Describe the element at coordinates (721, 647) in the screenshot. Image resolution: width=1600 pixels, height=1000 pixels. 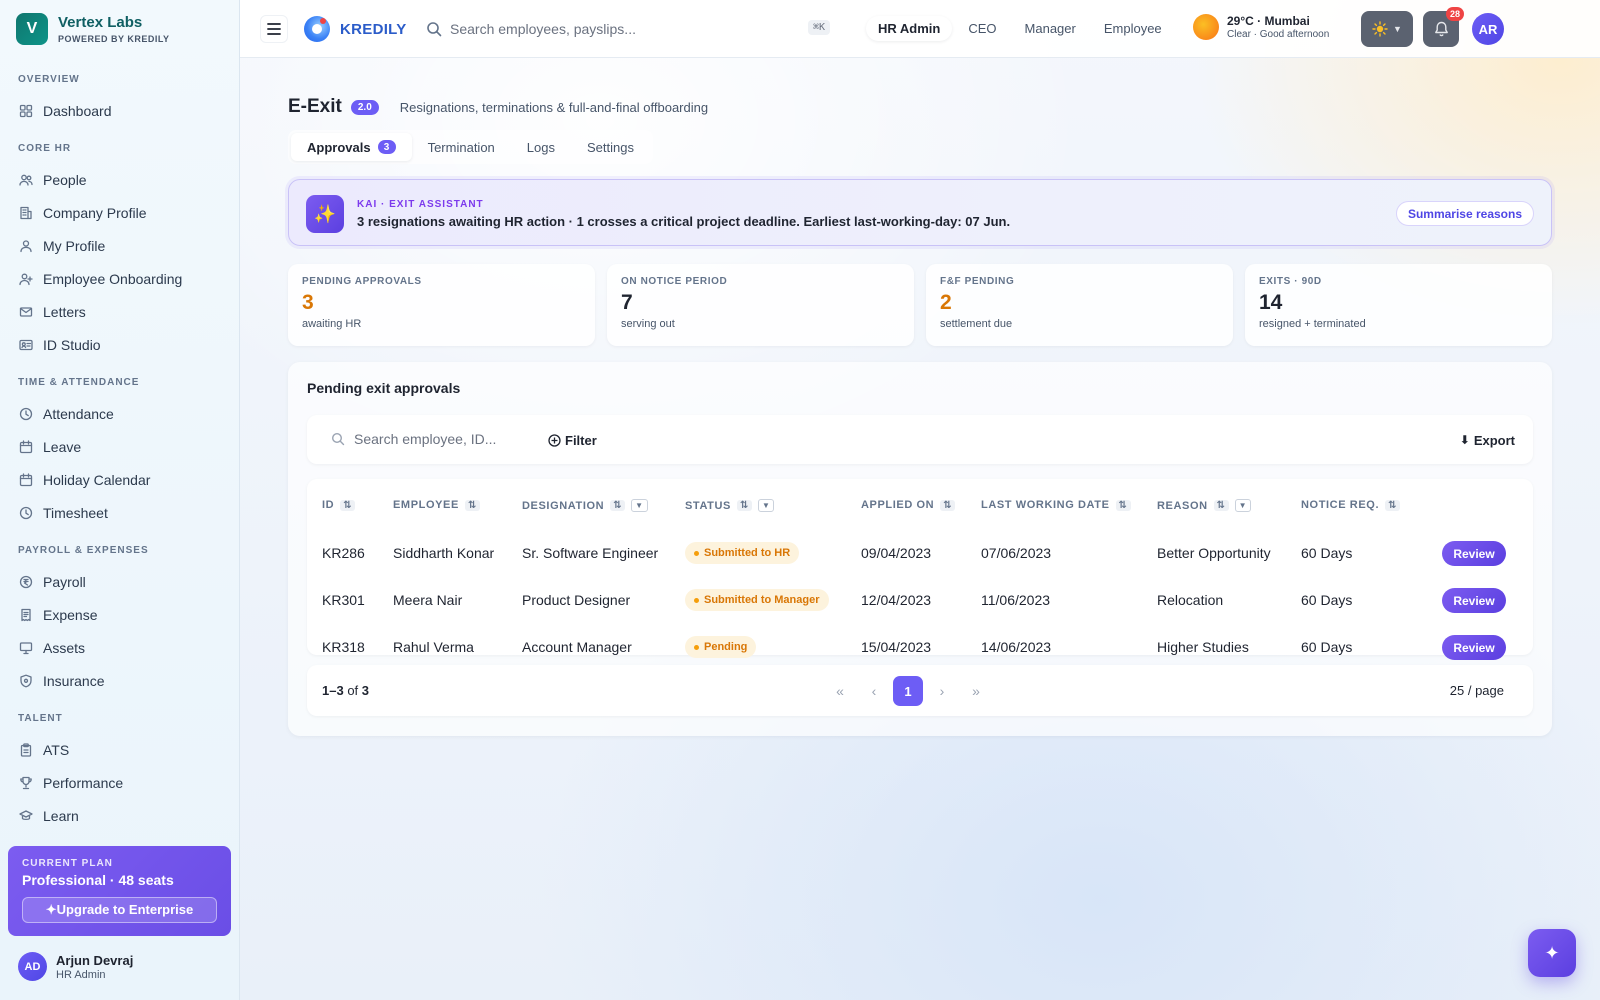
I see `status-badge: Pending` at that location.